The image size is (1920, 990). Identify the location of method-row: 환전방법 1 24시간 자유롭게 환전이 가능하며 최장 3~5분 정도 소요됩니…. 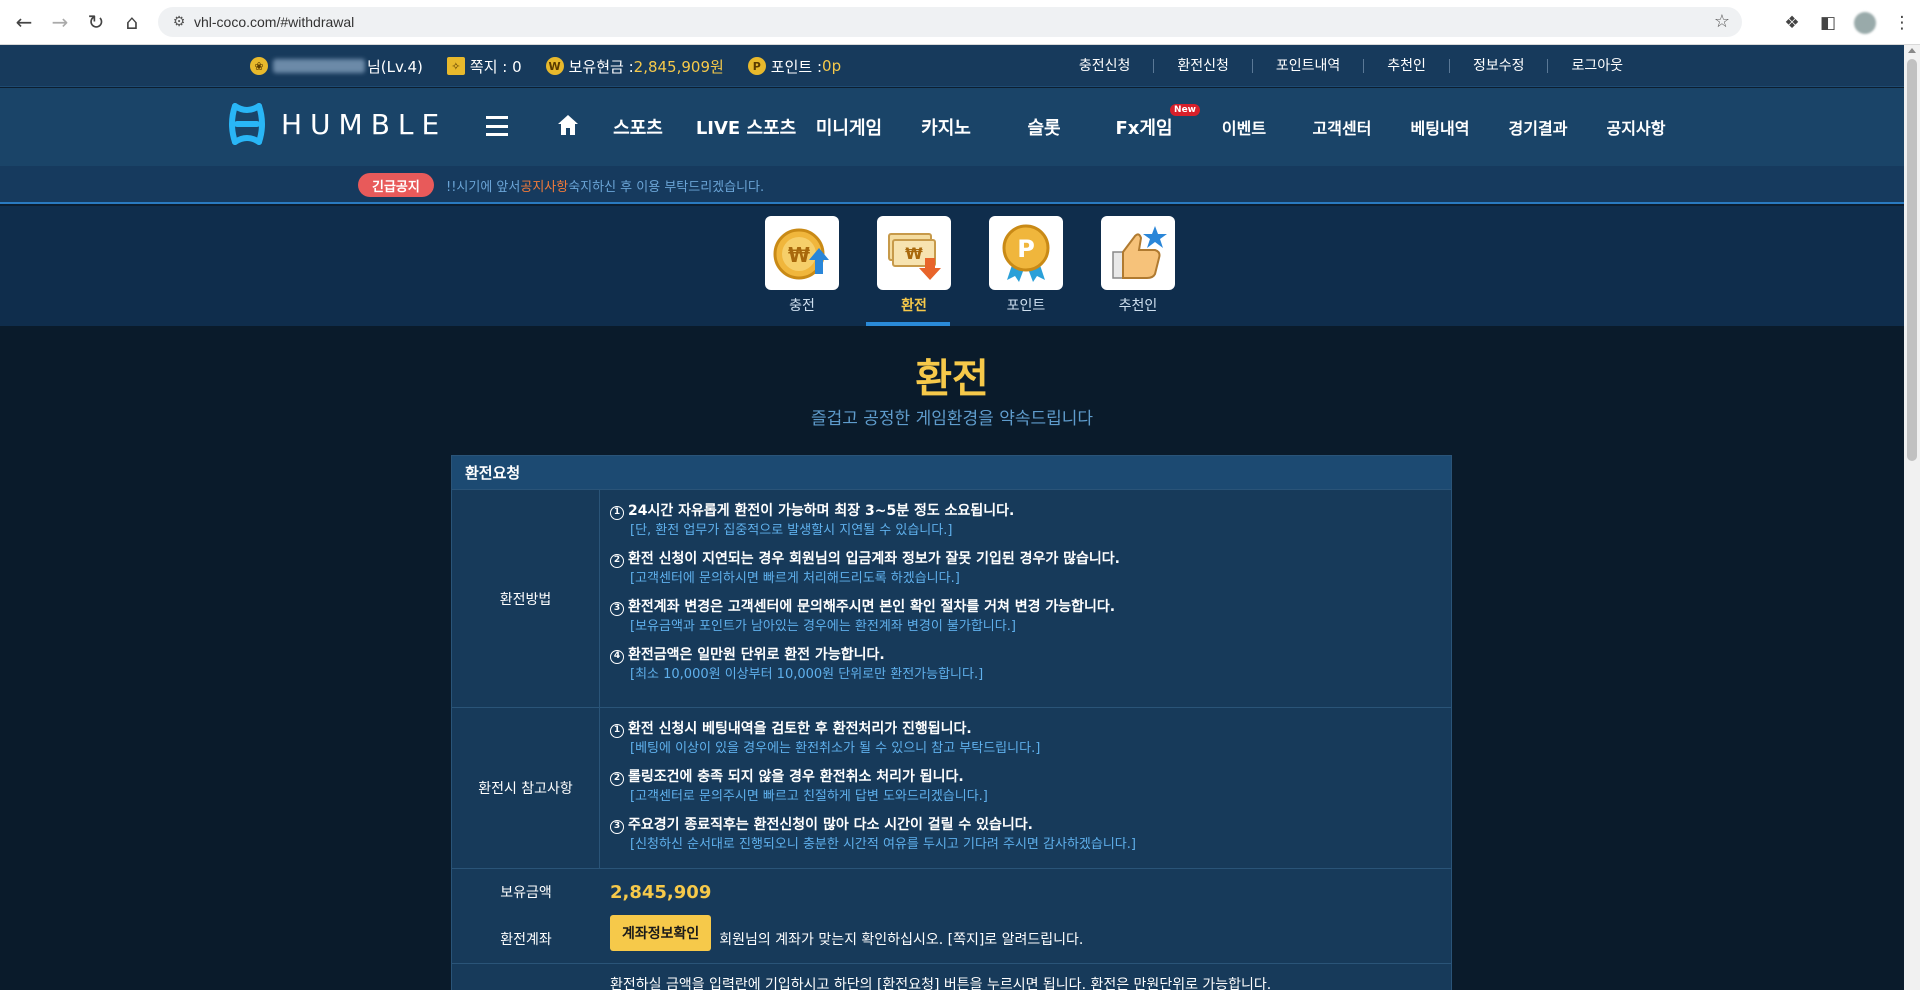
(951, 599).